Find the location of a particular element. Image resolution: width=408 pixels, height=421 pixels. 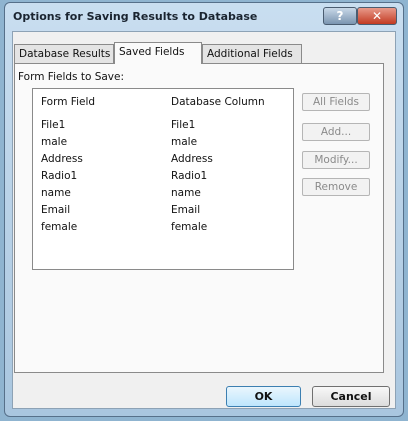

column-header-database-column: Database Column is located at coordinates (218, 102).